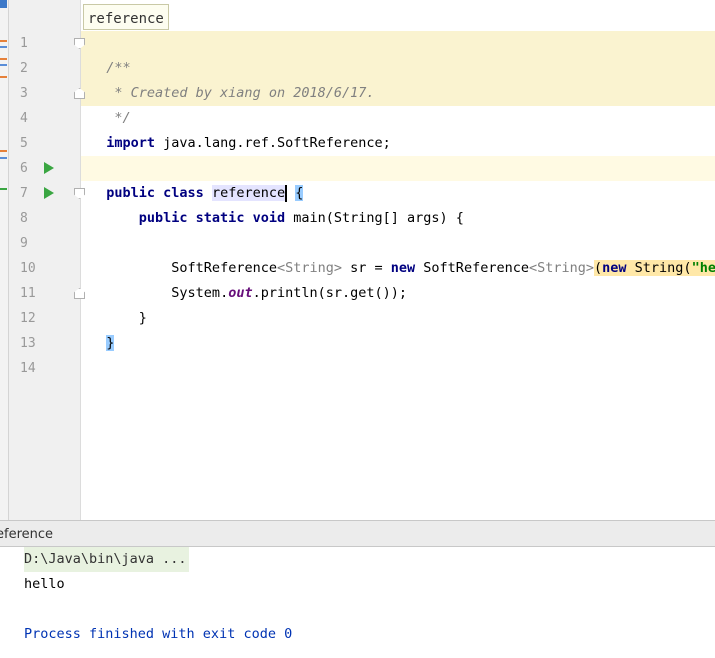 The image size is (715, 658). I want to click on line-number: 7, so click(24, 193).